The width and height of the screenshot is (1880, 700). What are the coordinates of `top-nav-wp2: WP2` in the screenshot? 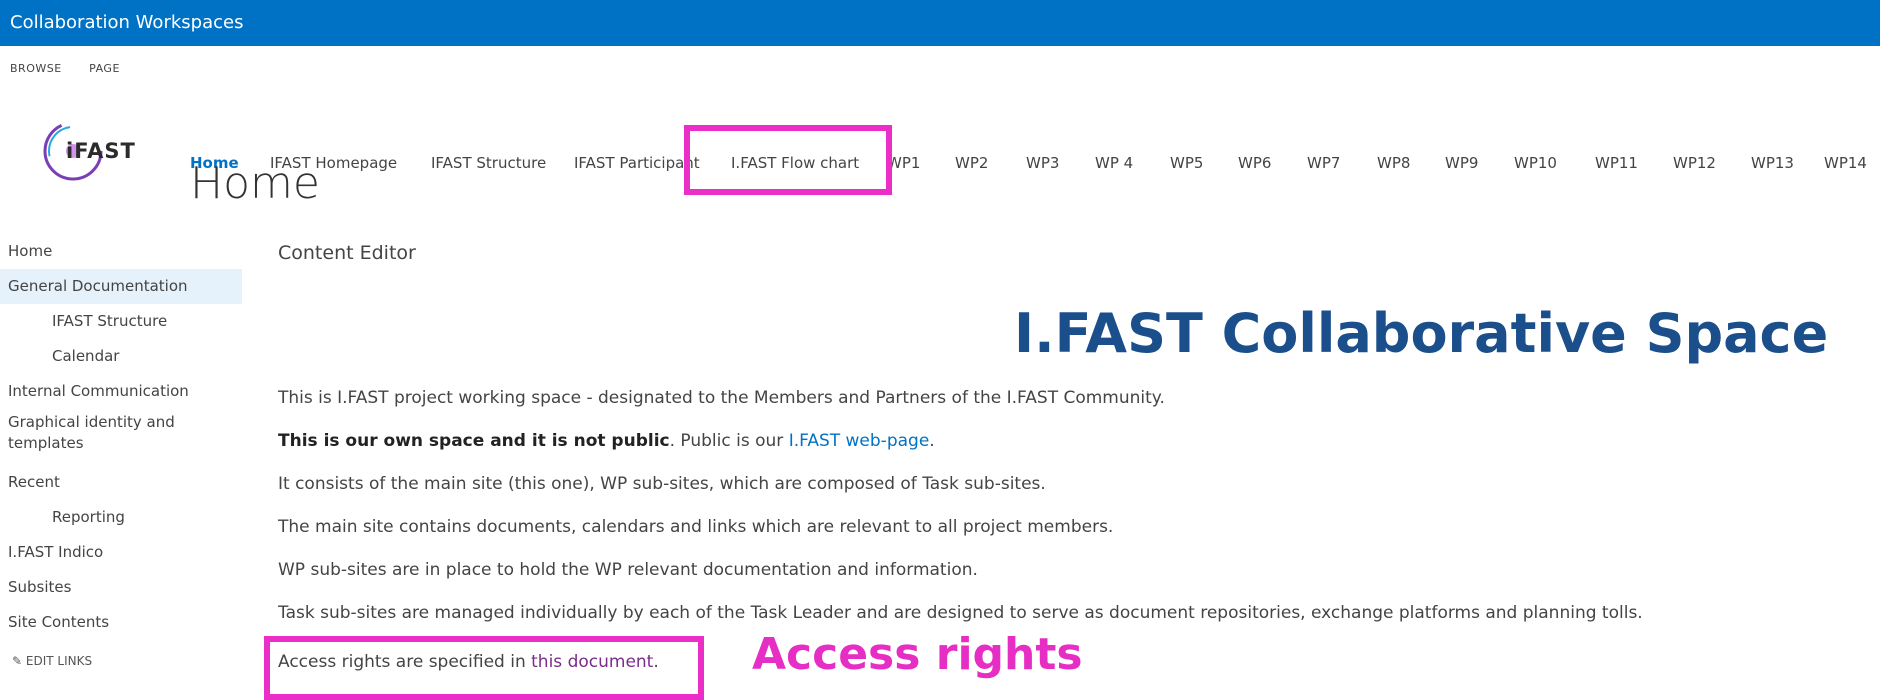 It's located at (971, 163).